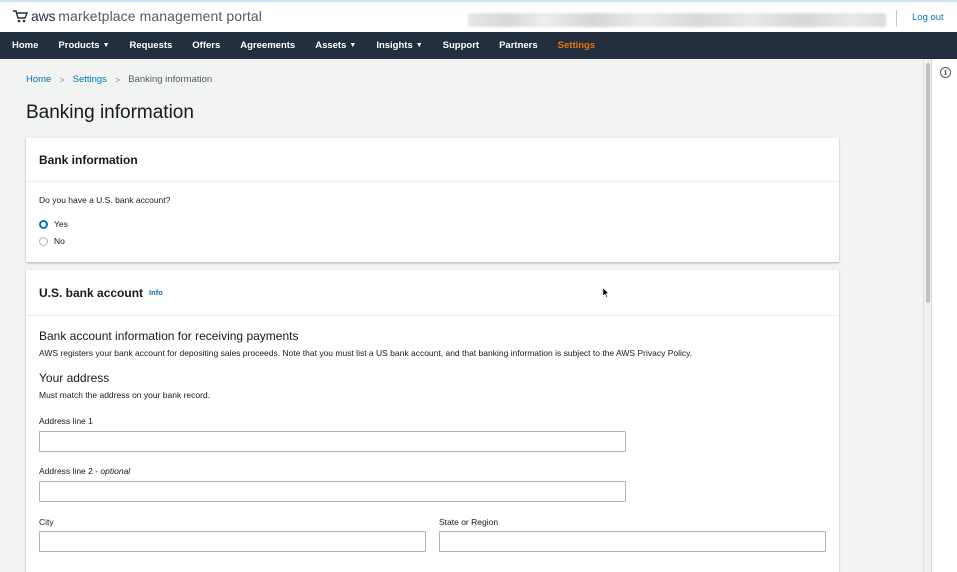 This screenshot has width=957, height=572. I want to click on logo-product-text: marketplace management portal, so click(160, 16).